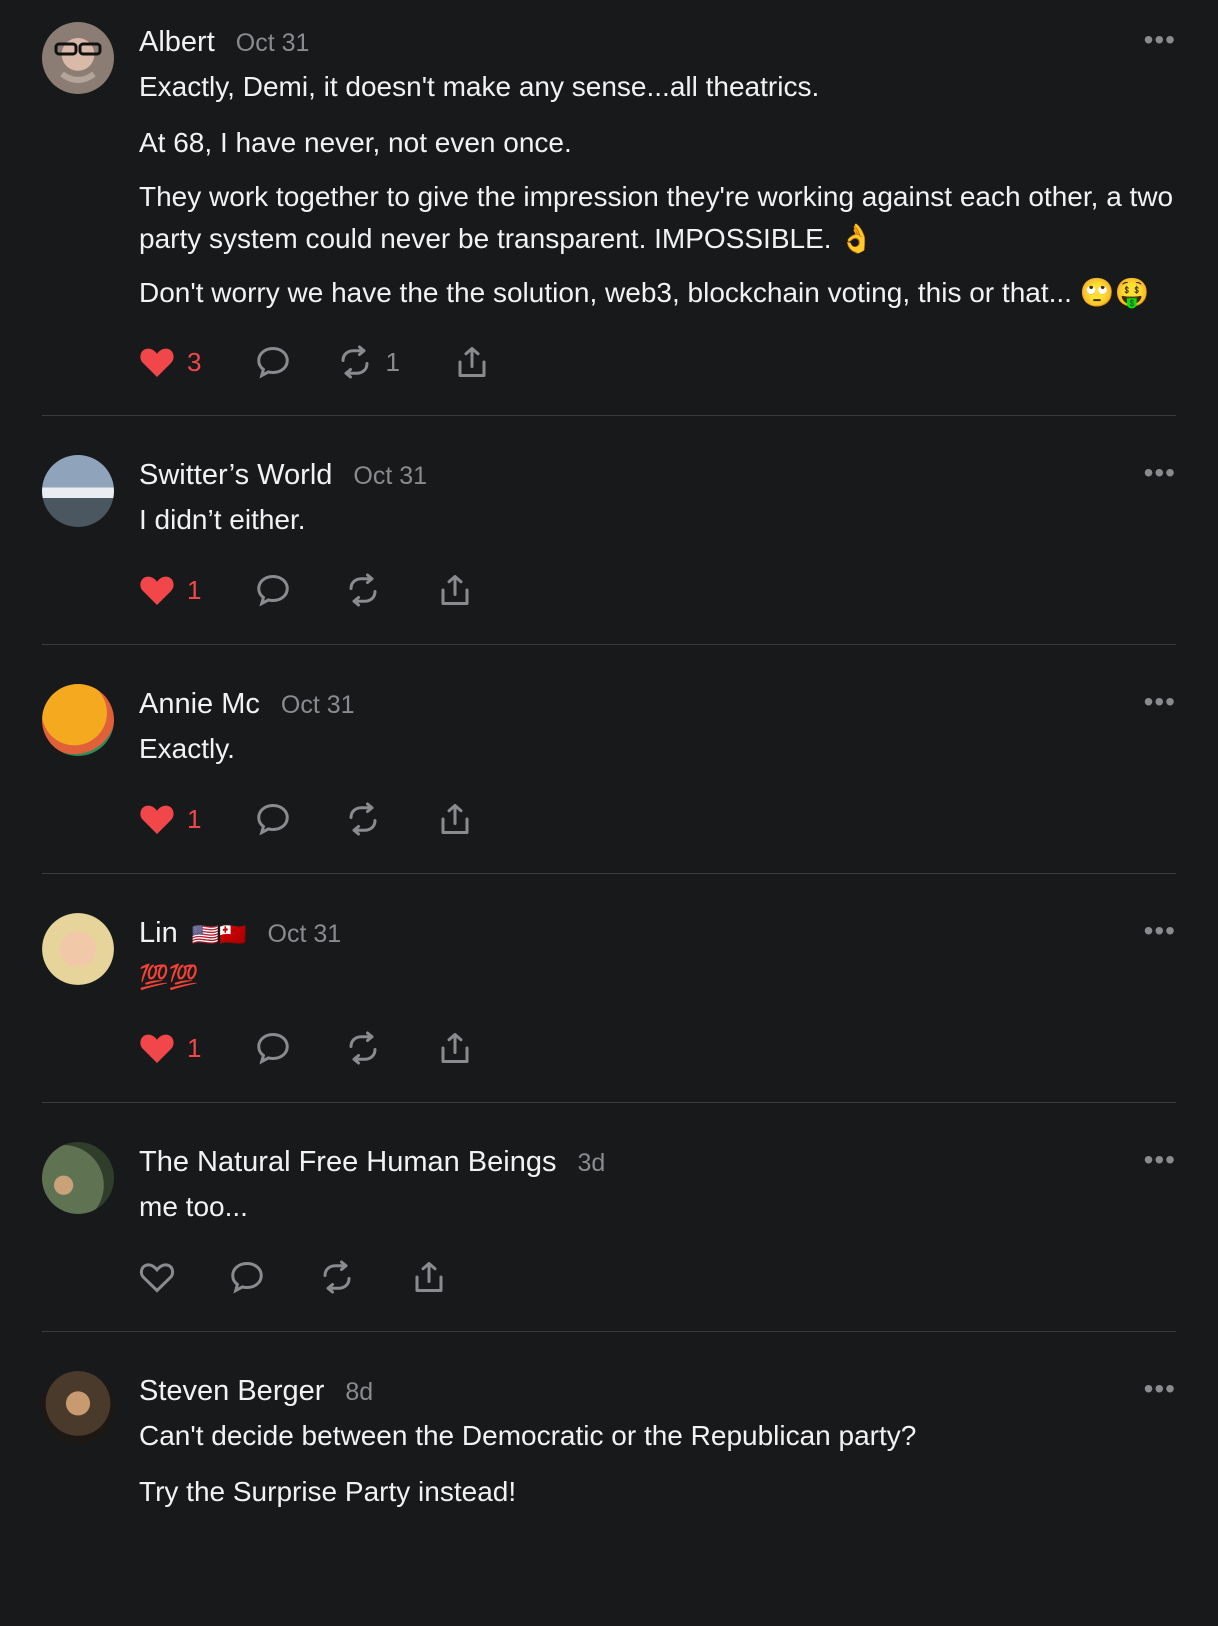 The width and height of the screenshot is (1218, 1626). Describe the element at coordinates (222, 519) in the screenshot. I see `comment-text: I didn’t either.` at that location.